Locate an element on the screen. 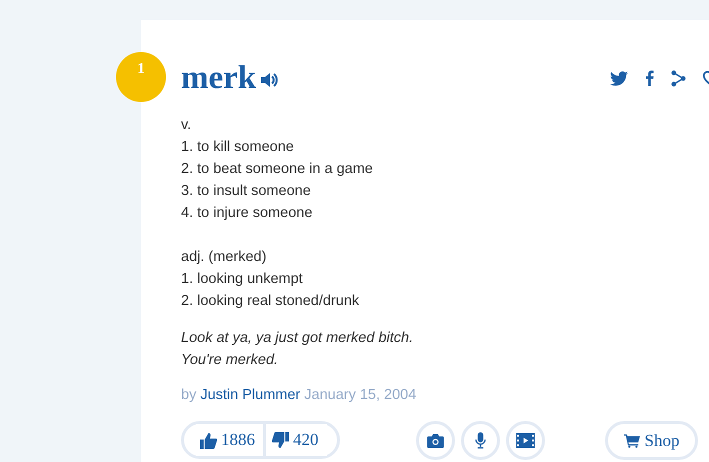 The image size is (709, 462). camera-button is located at coordinates (435, 440).